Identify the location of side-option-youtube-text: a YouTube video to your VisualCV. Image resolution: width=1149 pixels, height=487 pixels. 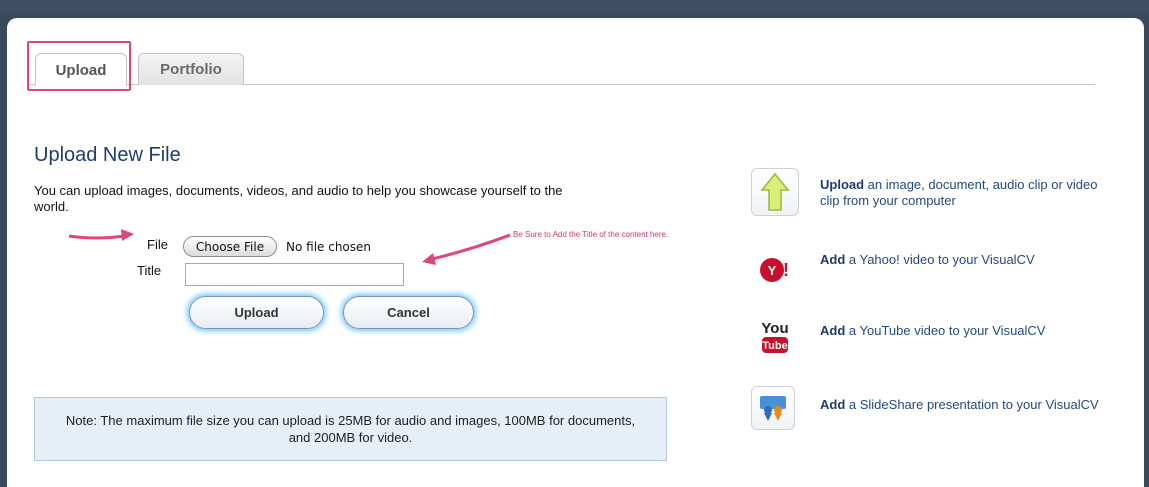
(945, 330).